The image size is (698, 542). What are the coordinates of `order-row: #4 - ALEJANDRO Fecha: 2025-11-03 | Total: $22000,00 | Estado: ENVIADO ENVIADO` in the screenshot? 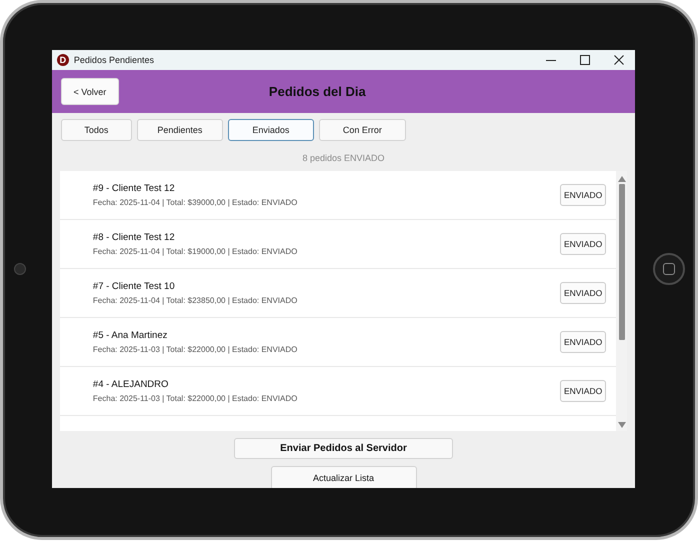 It's located at (338, 391).